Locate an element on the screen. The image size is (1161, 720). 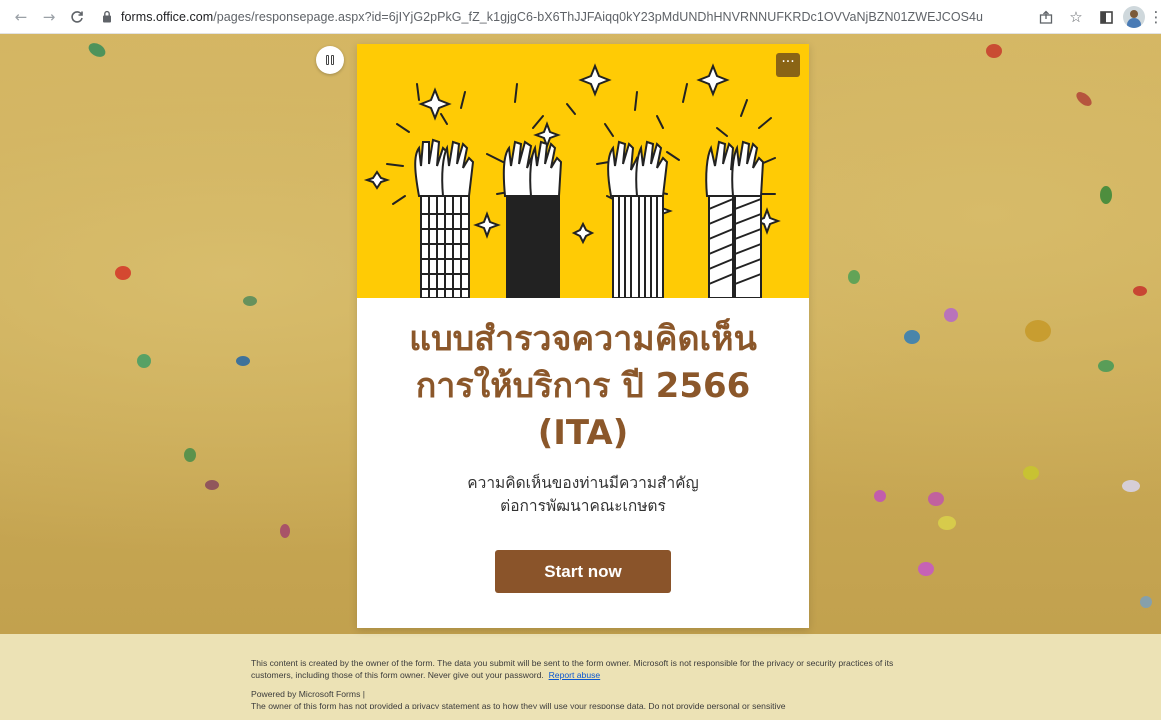
pause-icon is located at coordinates (330, 60).